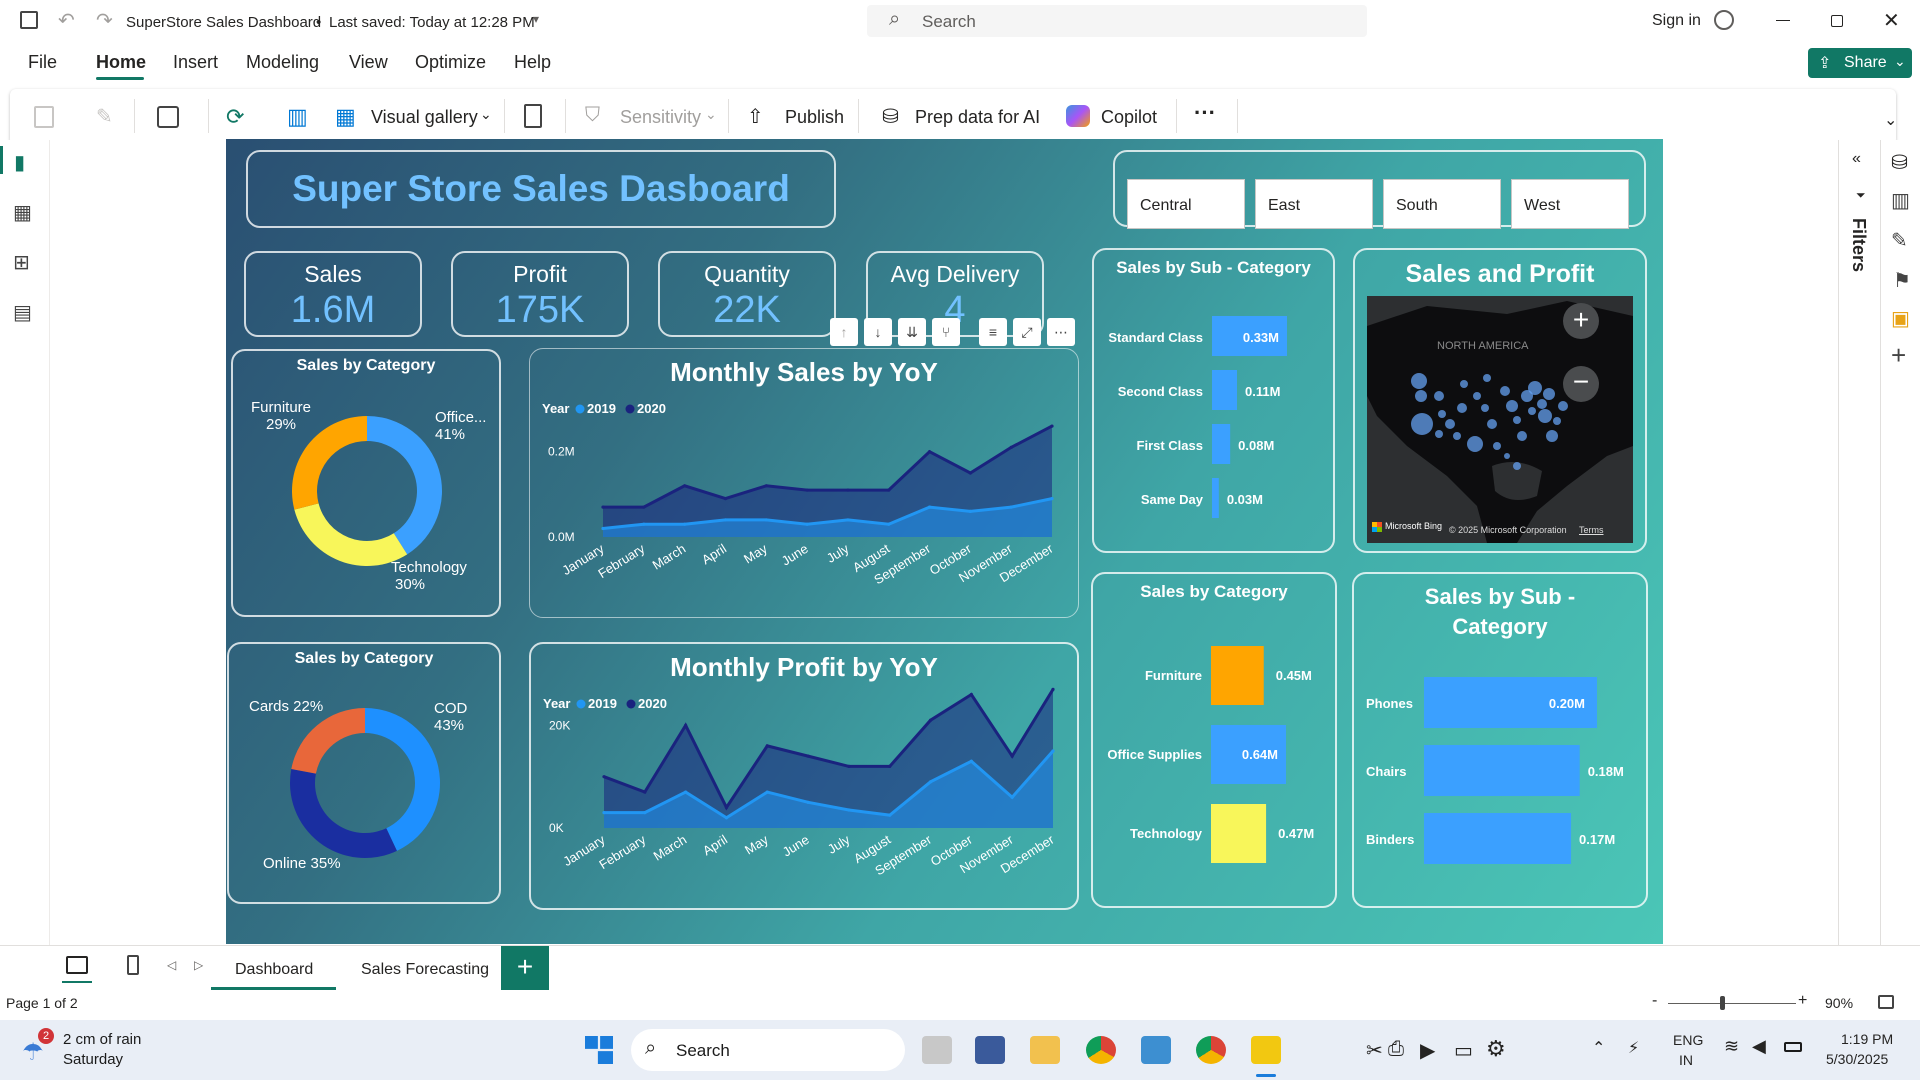 This screenshot has width=1920, height=1080. I want to click on slicer-east: East, so click(1314, 204).